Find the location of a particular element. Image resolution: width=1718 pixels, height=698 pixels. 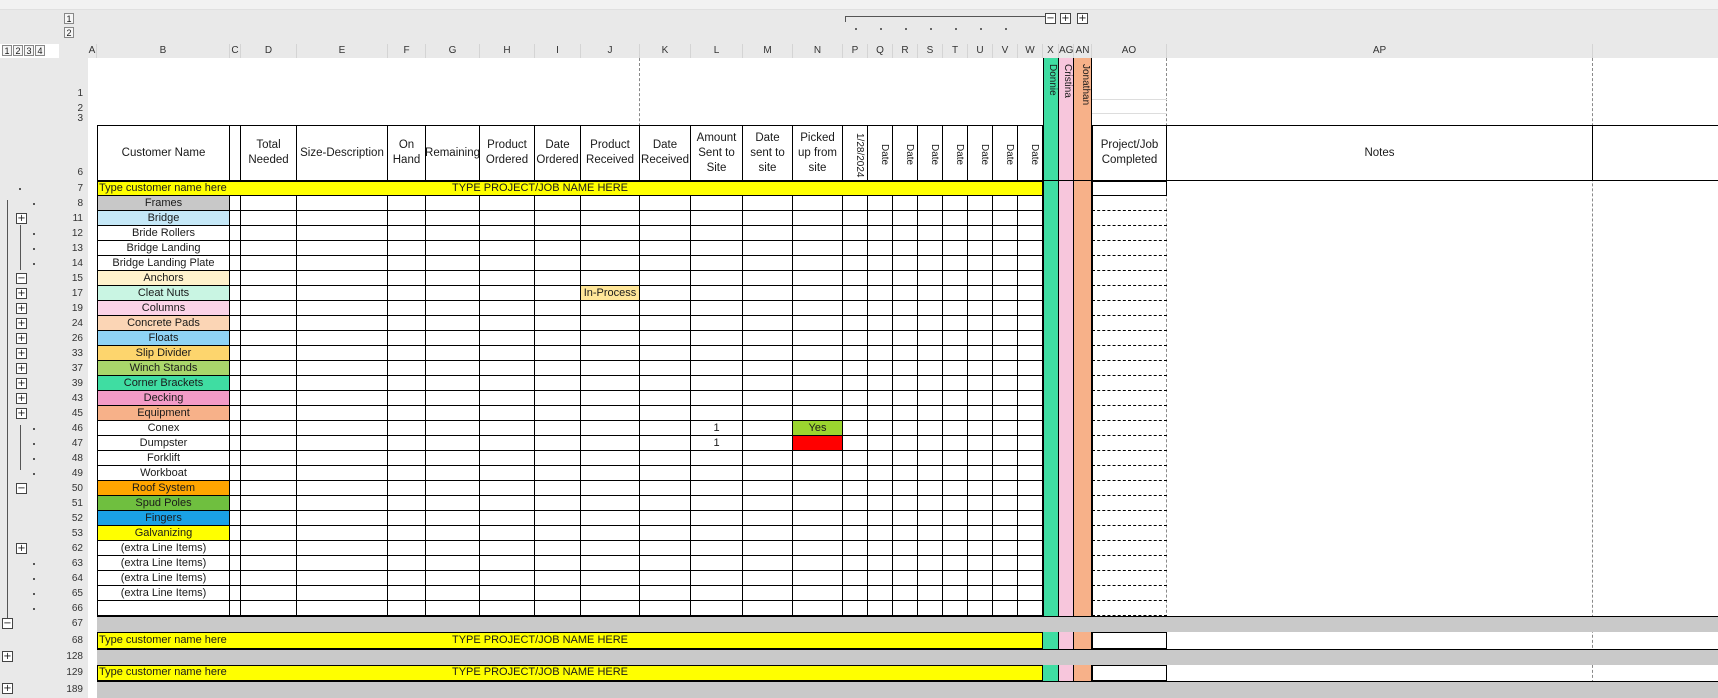

row-number-65: 65 is located at coordinates (73, 593).